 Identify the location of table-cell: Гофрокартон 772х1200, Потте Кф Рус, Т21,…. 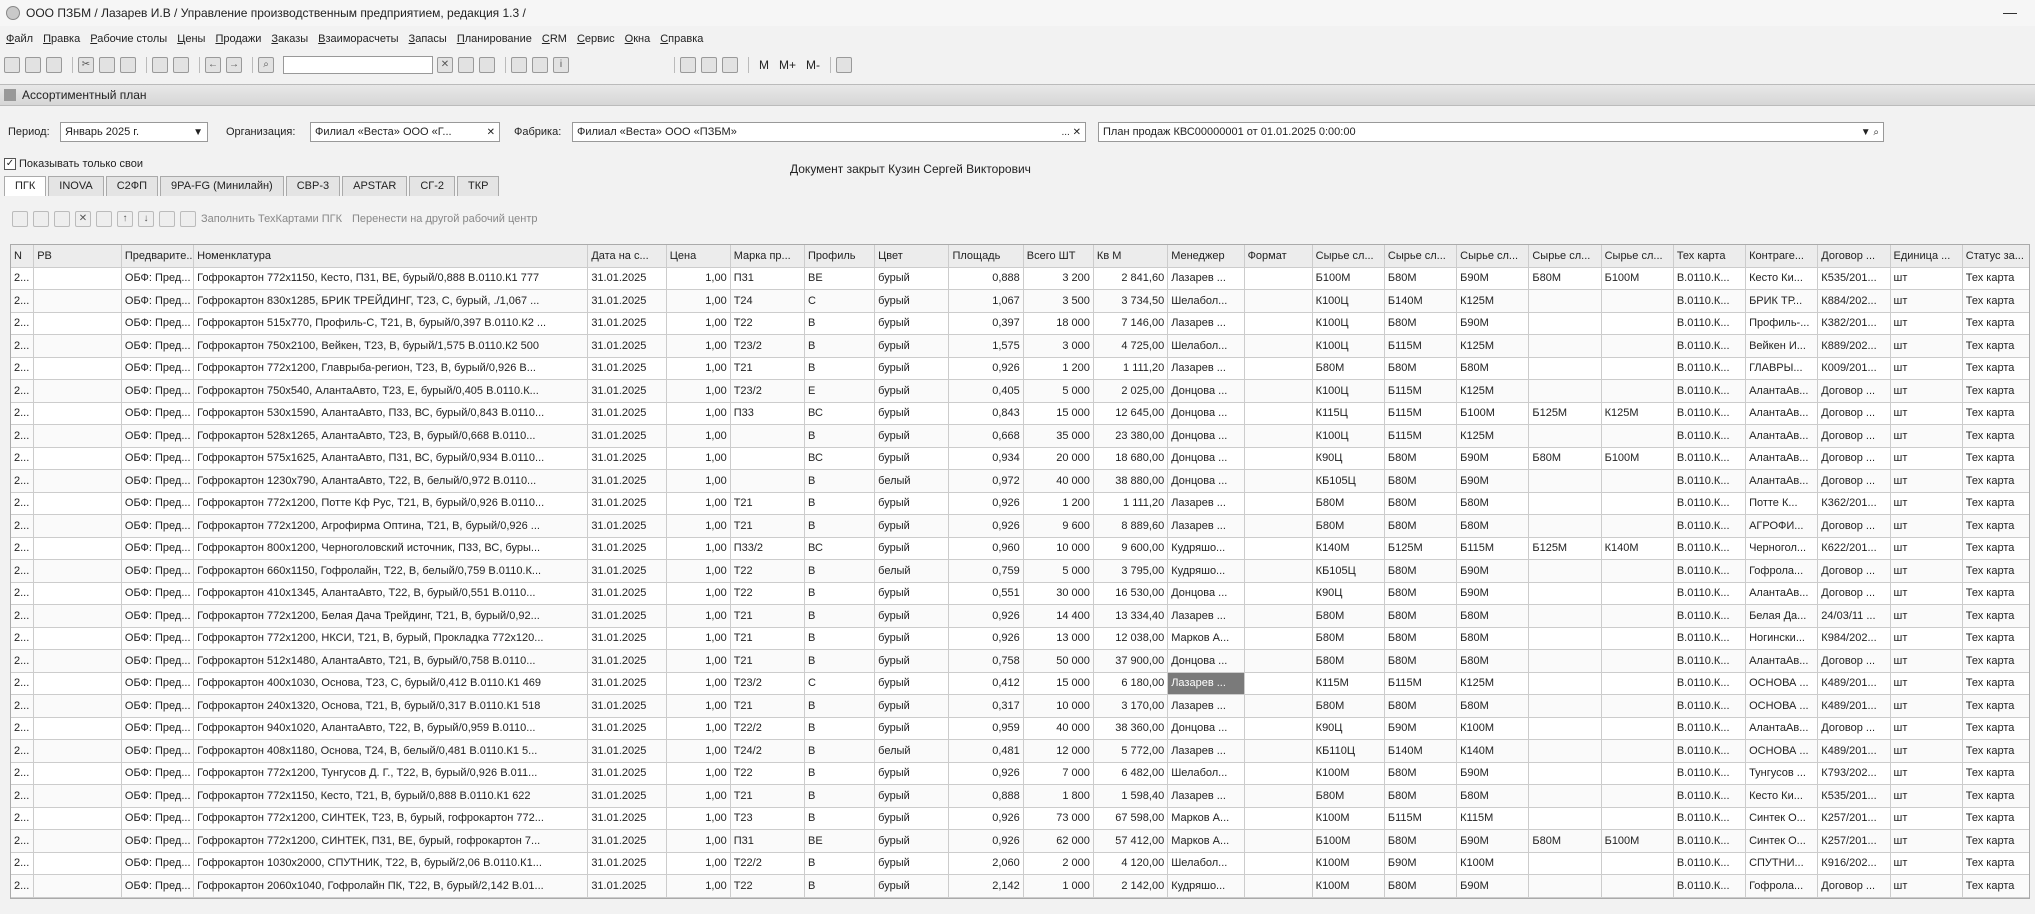
(391, 503).